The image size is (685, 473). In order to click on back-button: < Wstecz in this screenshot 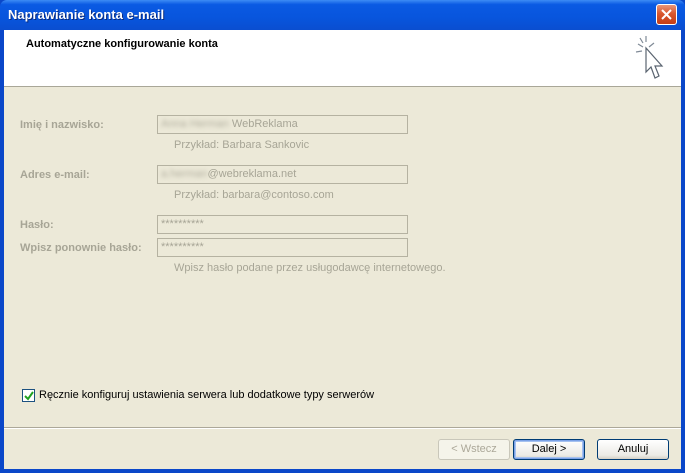, I will do `click(474, 449)`.